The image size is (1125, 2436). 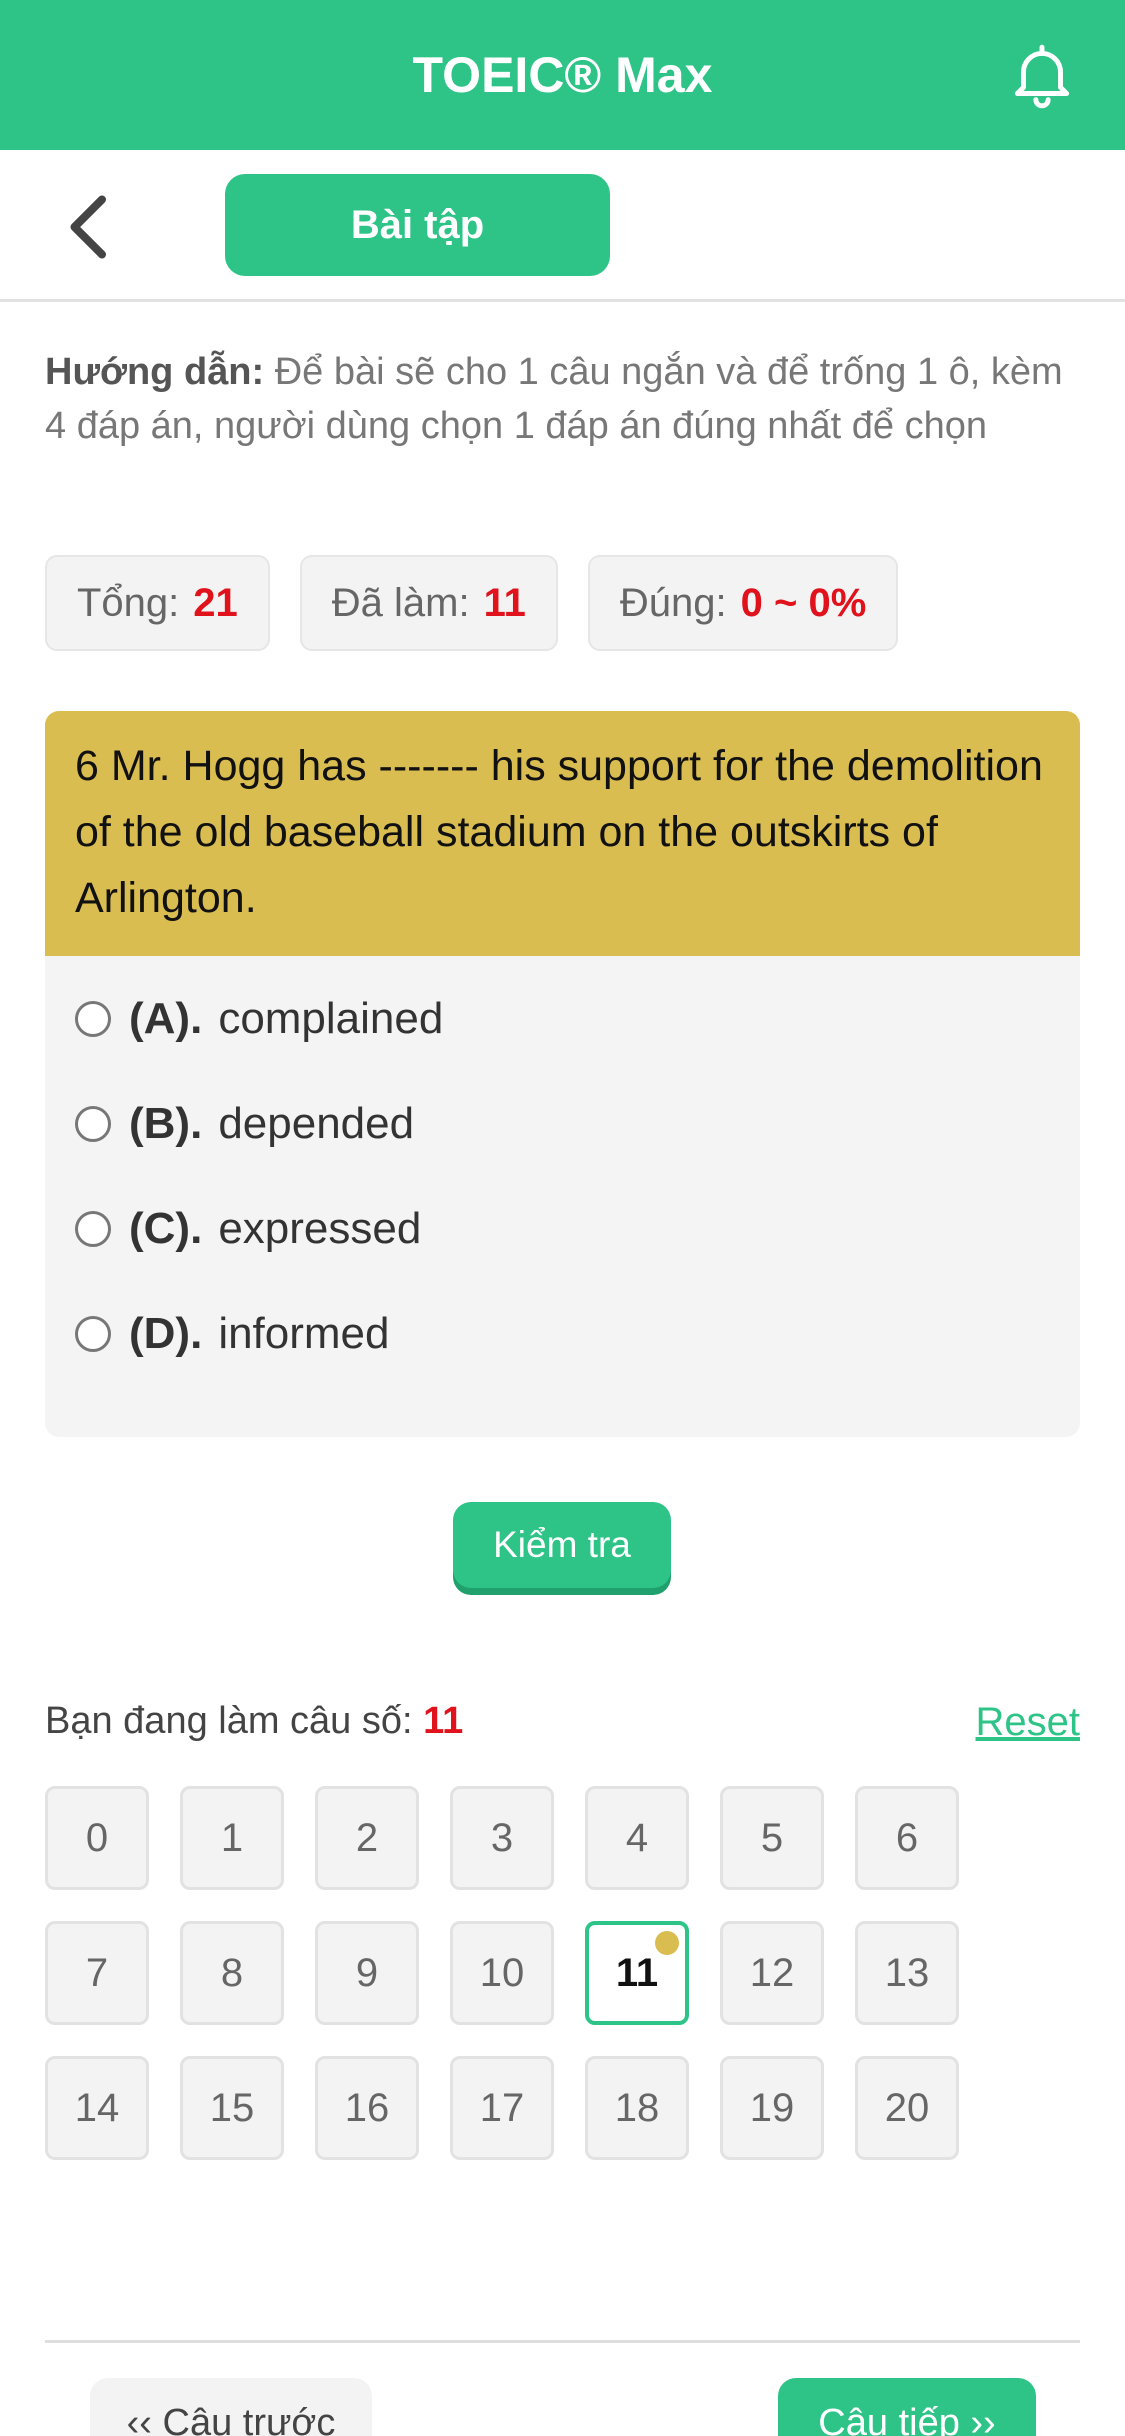 What do you see at coordinates (320, 1228) in the screenshot?
I see `option-text: expressed` at bounding box center [320, 1228].